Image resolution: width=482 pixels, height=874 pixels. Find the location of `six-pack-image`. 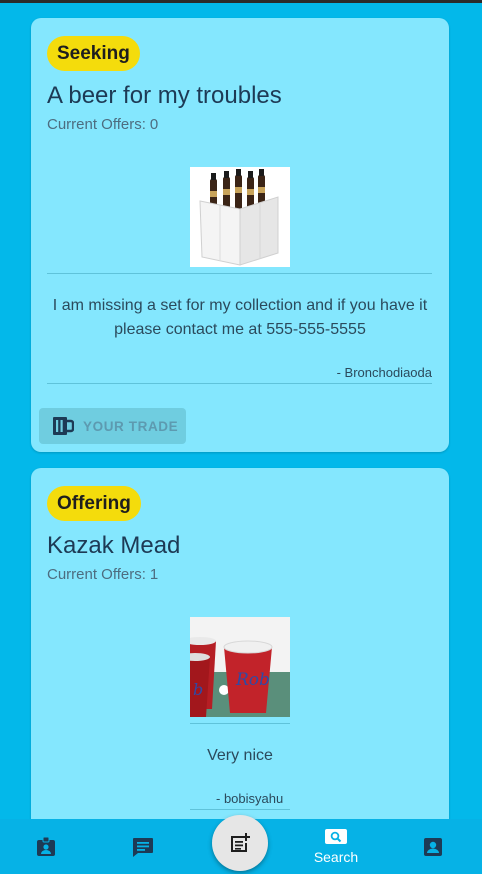

six-pack-image is located at coordinates (240, 217).